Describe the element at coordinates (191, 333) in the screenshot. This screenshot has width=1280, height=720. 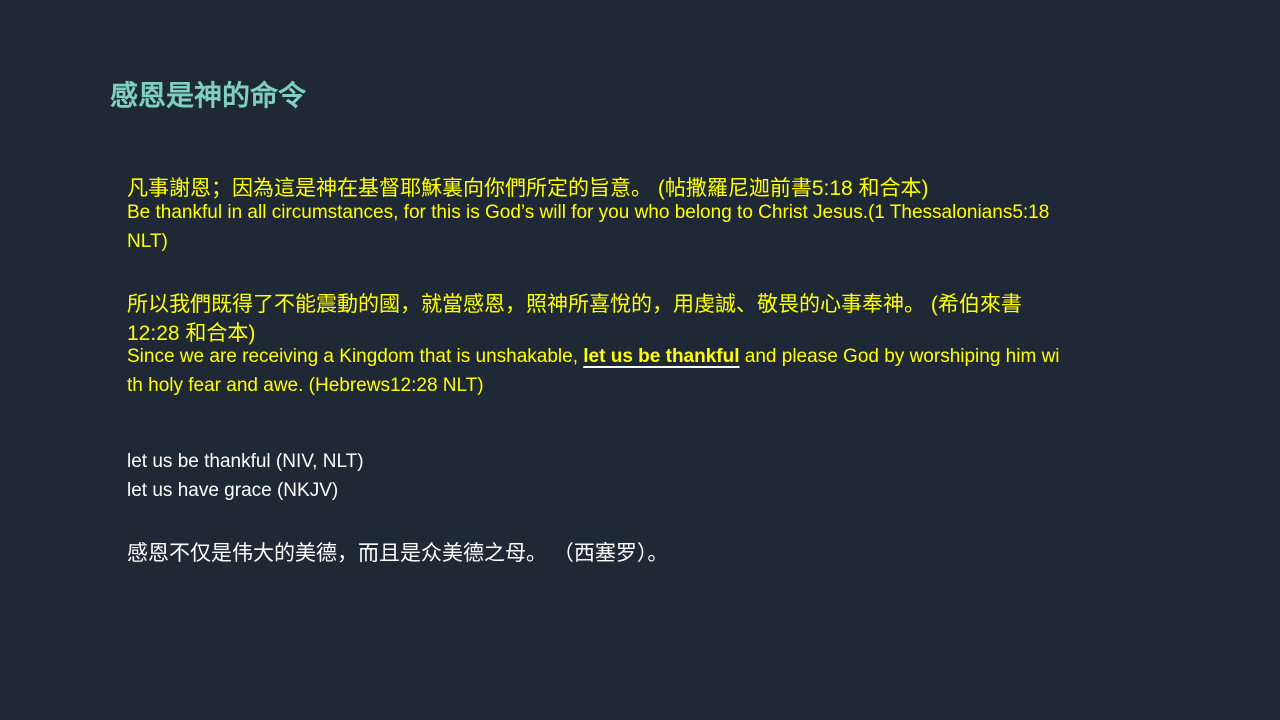
I see `verse2-chinese-line2: 12:28 和合本)` at that location.